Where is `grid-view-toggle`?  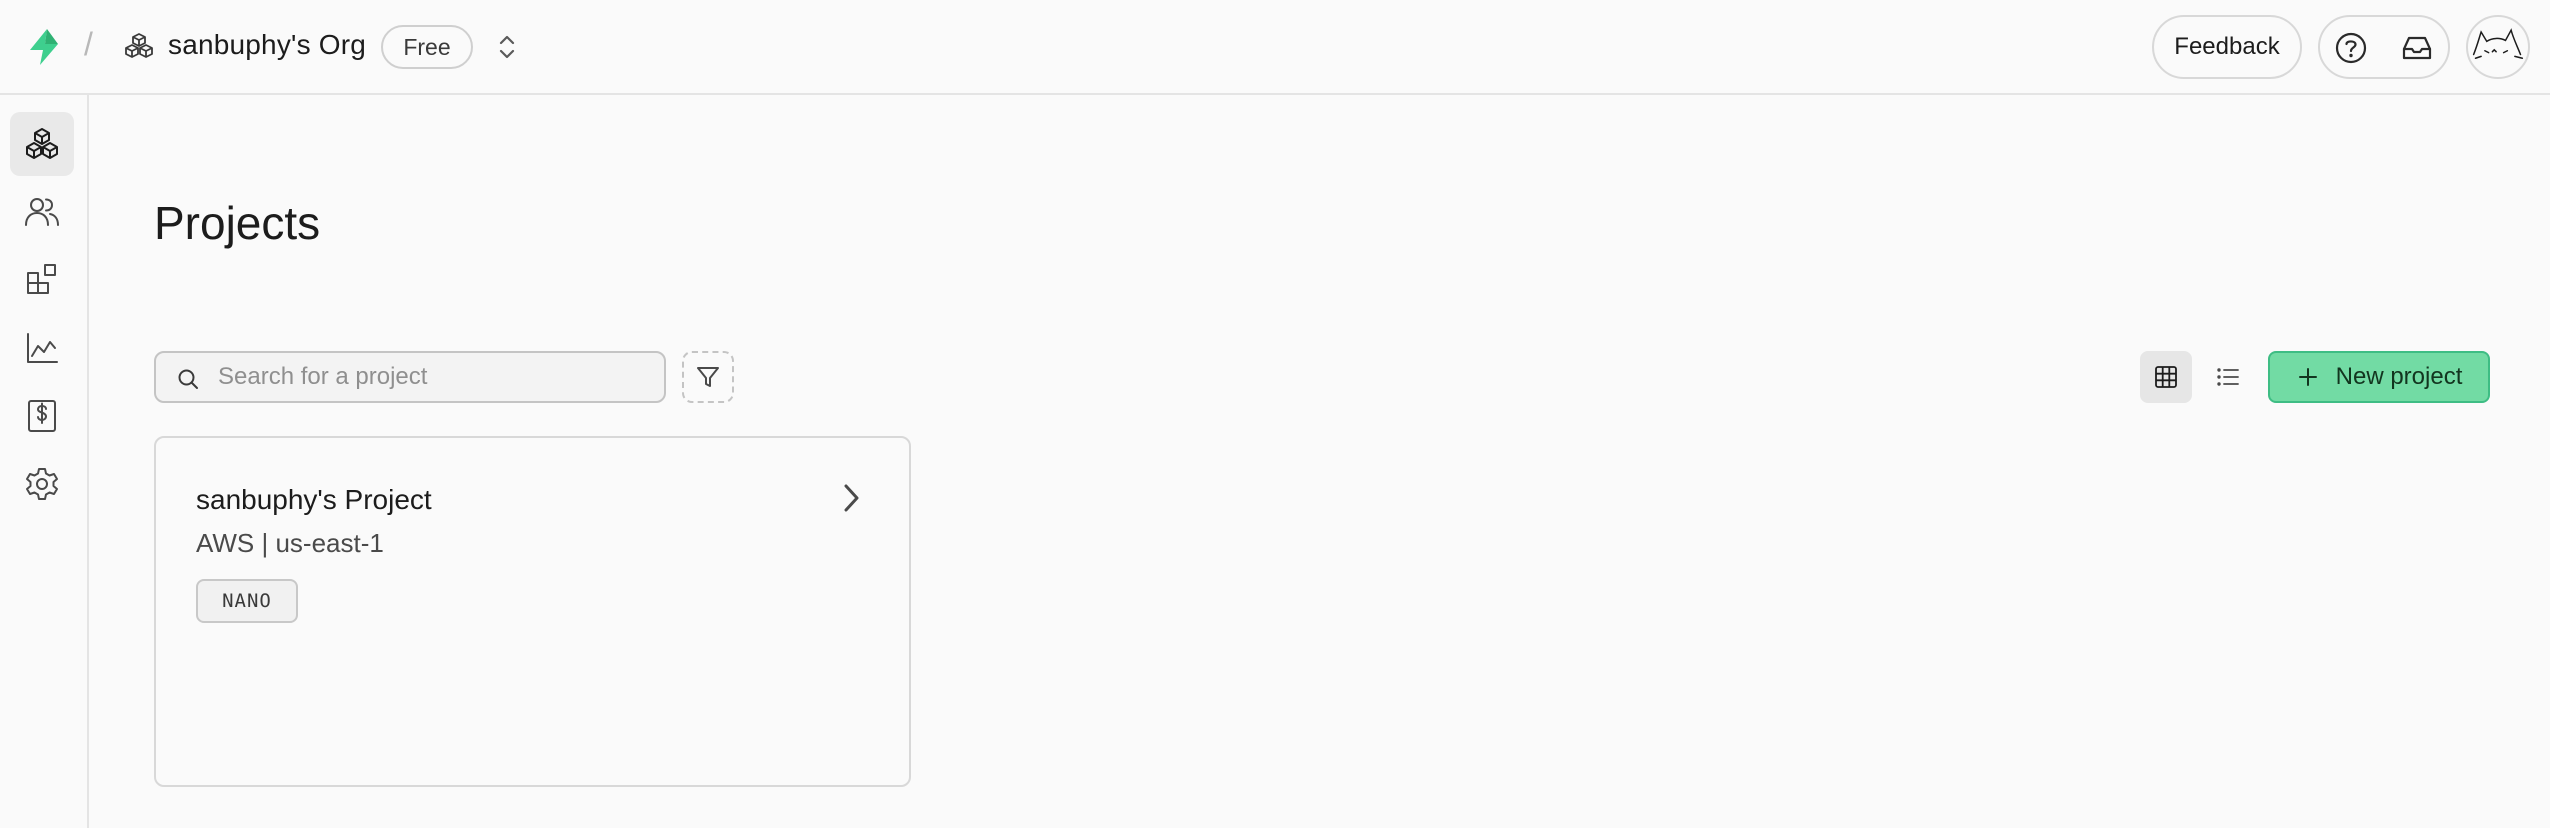 grid-view-toggle is located at coordinates (2166, 377).